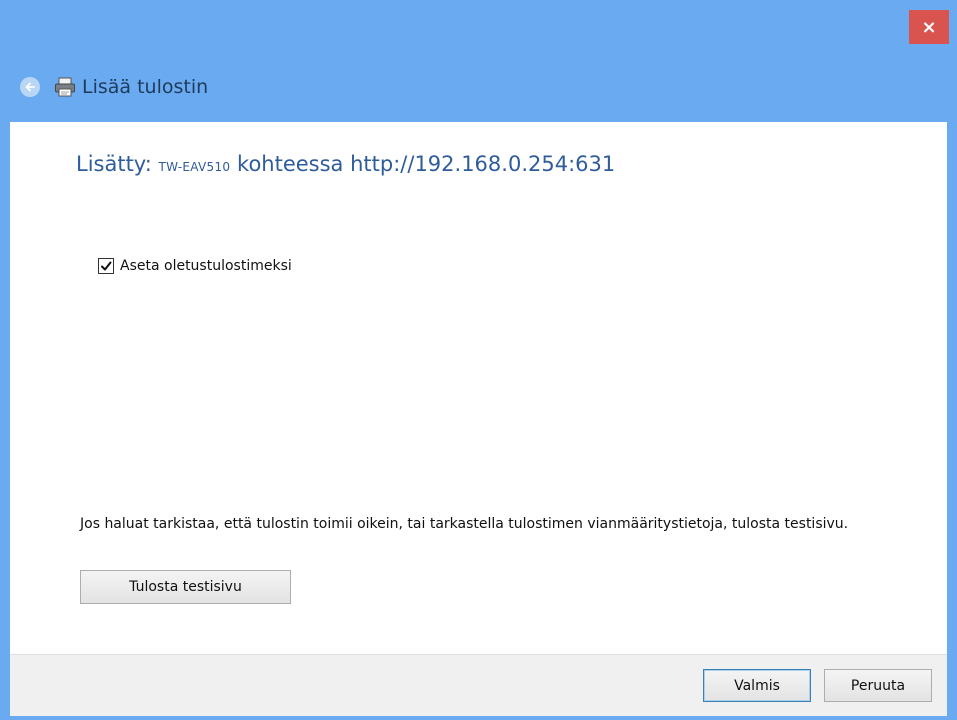  I want to click on printer-name: TW-EAV510, so click(194, 167).